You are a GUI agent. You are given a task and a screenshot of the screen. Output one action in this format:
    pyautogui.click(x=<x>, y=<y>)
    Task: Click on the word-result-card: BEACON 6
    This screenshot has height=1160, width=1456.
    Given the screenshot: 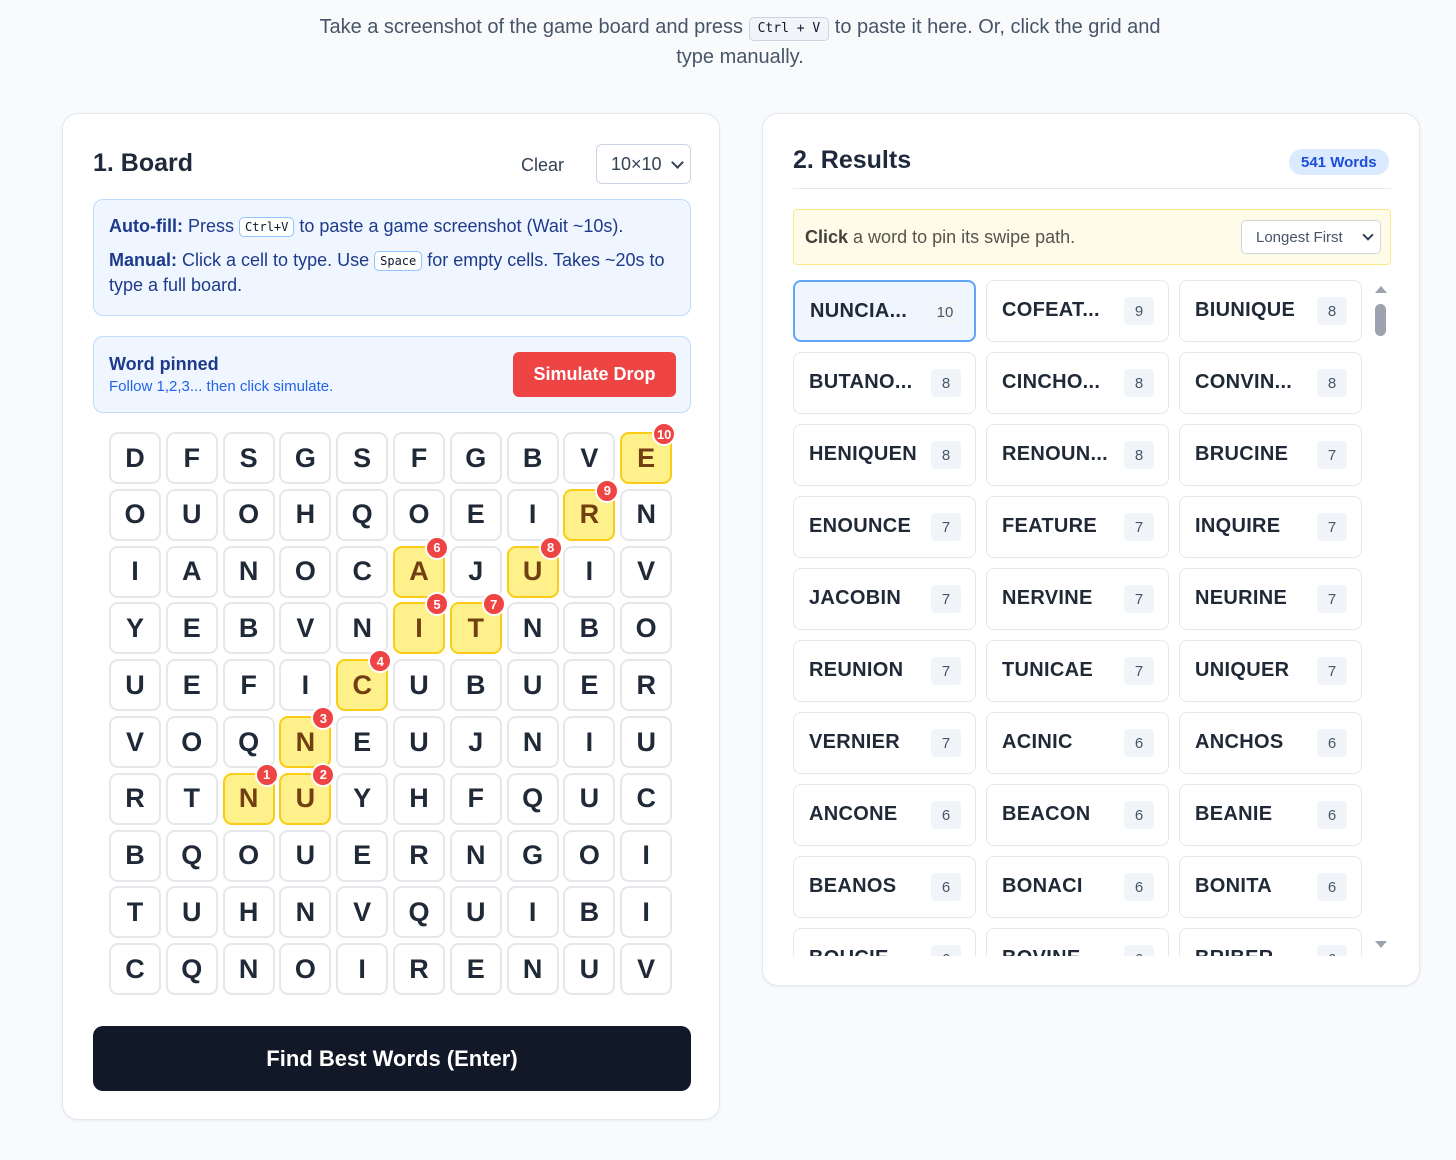 What is the action you would take?
    pyautogui.click(x=1077, y=815)
    